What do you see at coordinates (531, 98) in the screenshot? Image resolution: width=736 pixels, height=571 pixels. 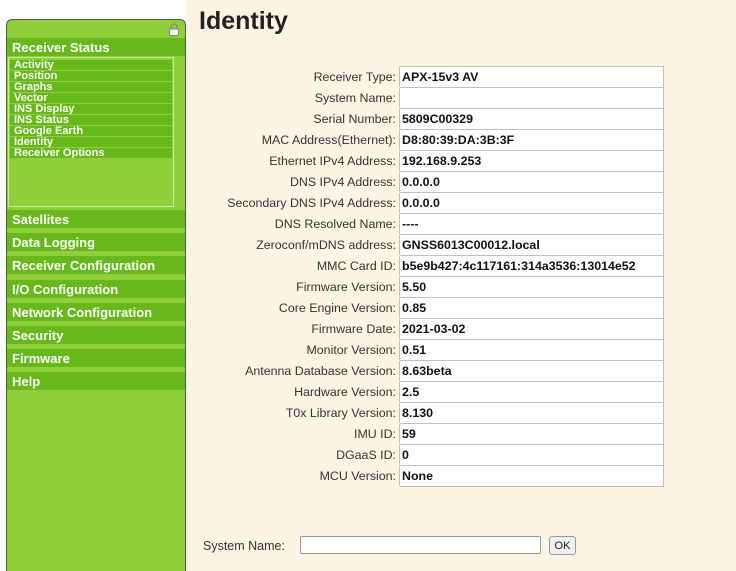 I see `identity-value` at bounding box center [531, 98].